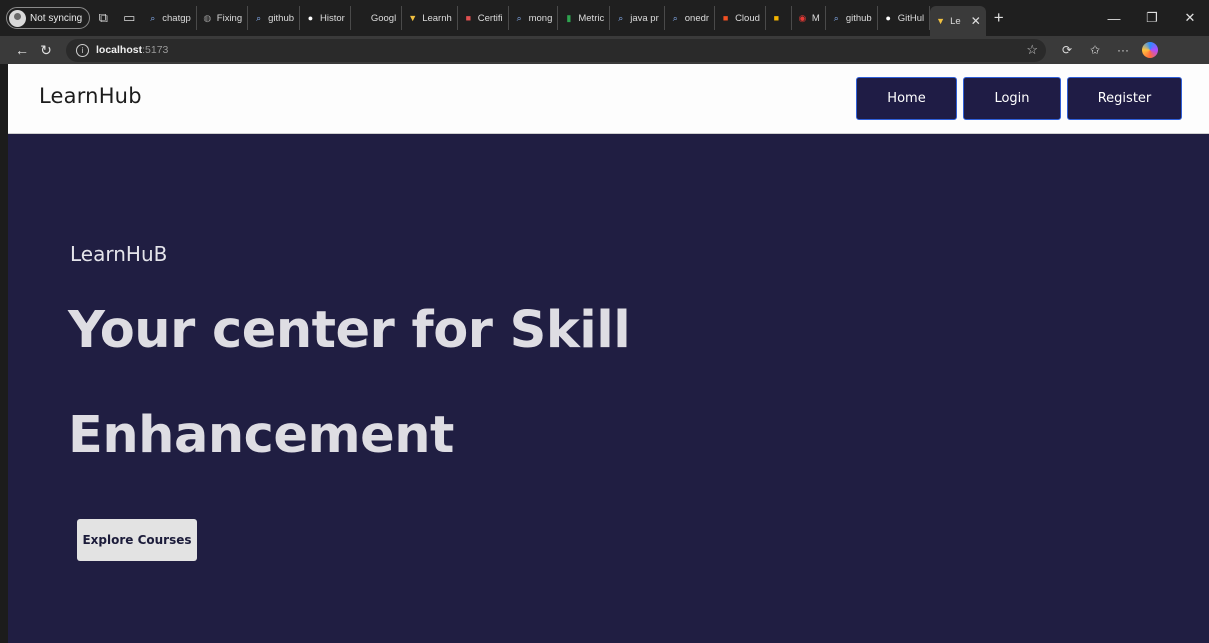  Describe the element at coordinates (437, 18) in the screenshot. I see `tab-label: Learnh` at that location.